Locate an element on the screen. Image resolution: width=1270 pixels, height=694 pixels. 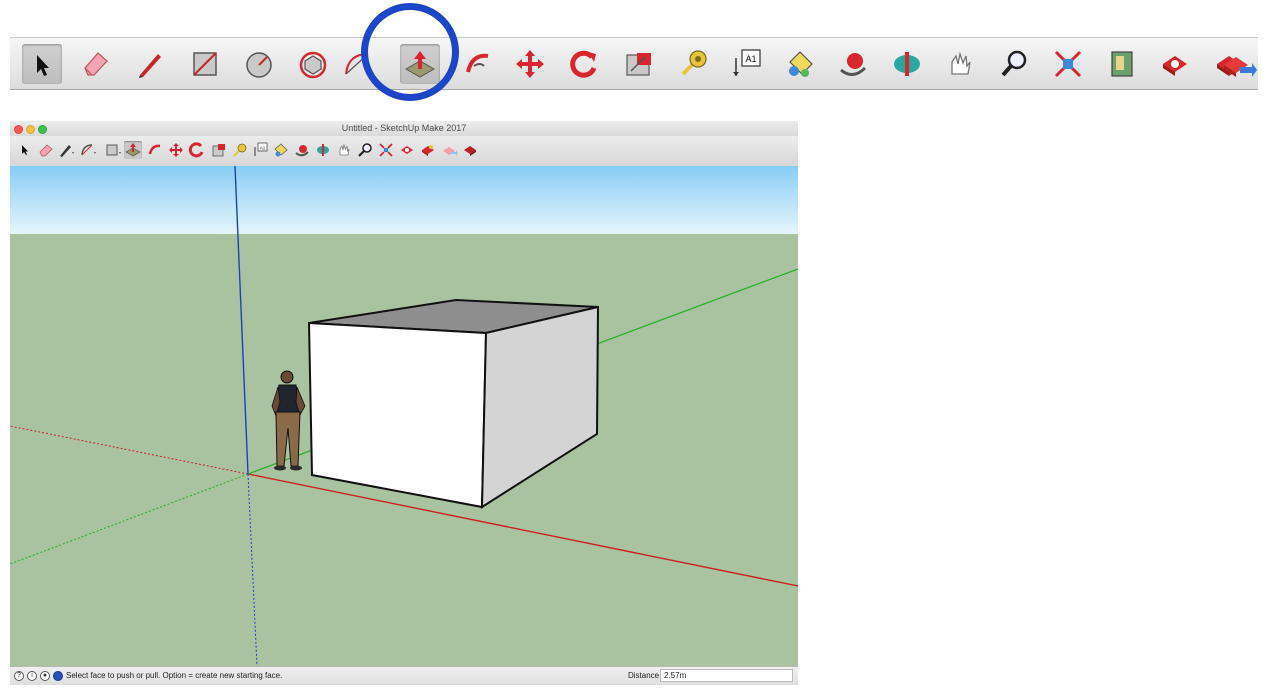
close-window-button is located at coordinates (18, 129).